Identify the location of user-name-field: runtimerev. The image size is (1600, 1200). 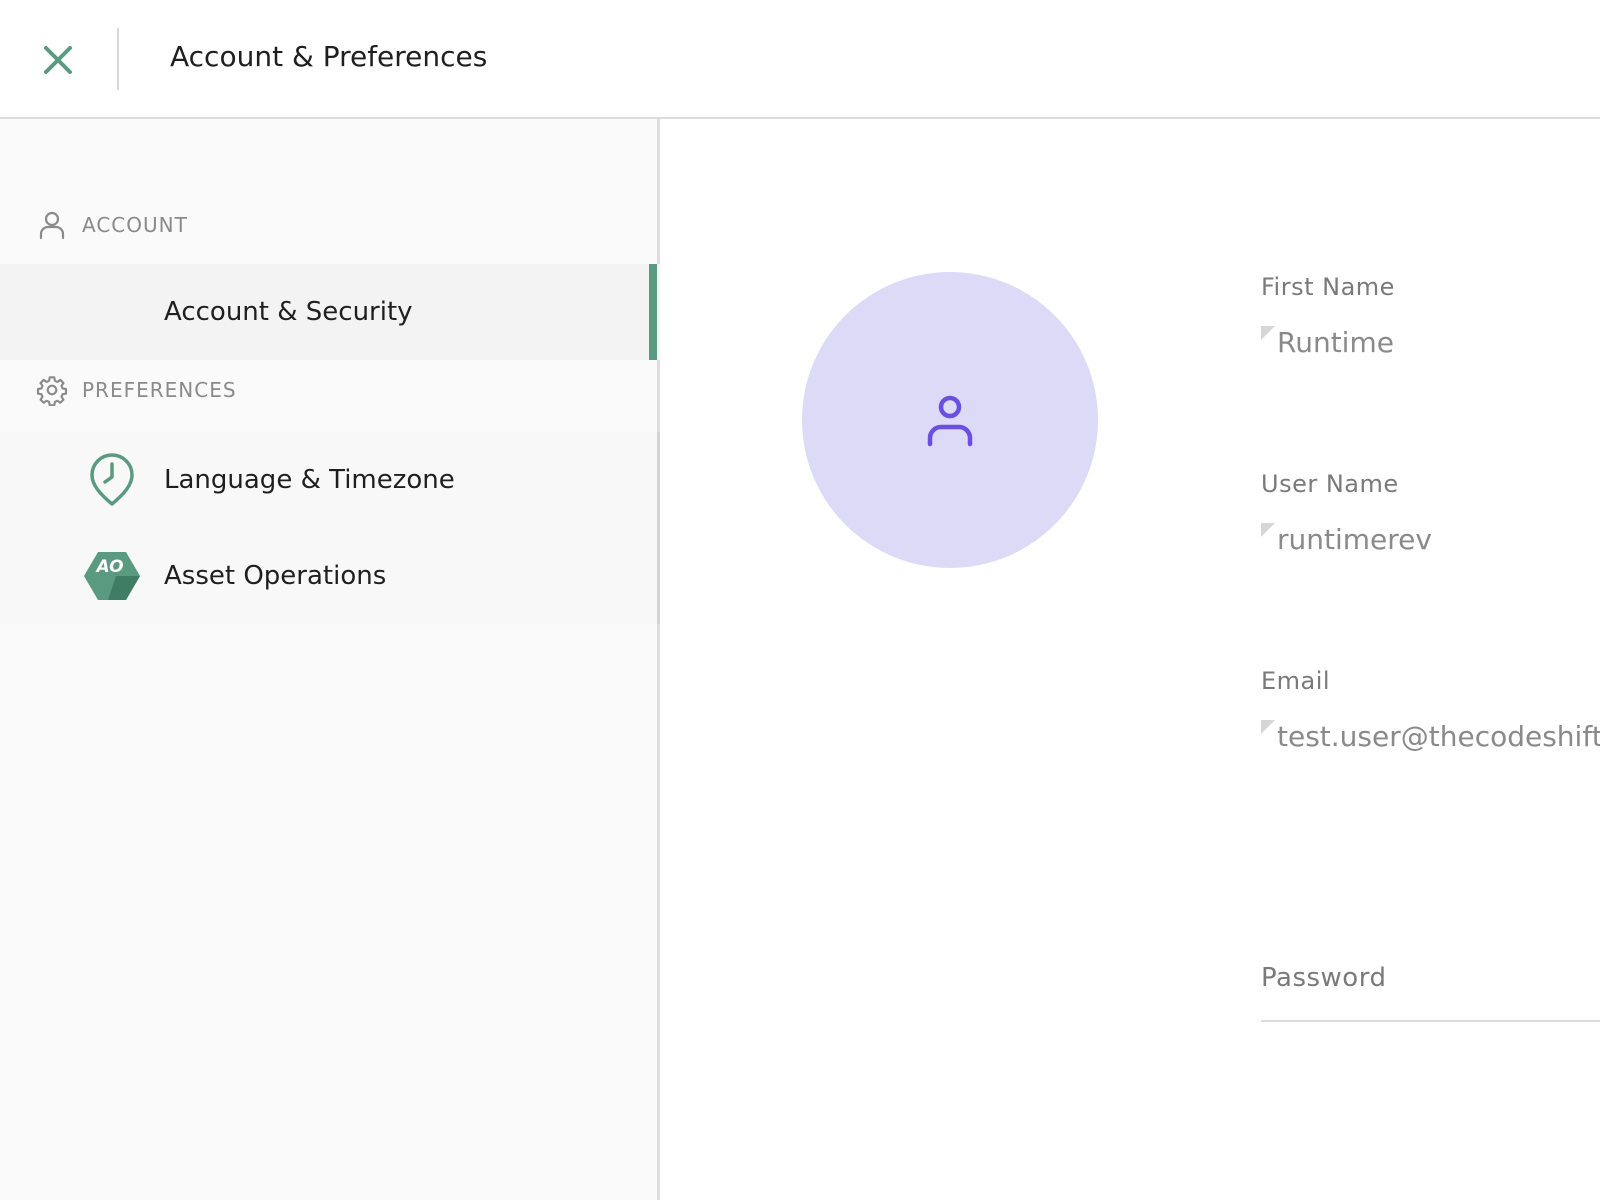
(1346, 539).